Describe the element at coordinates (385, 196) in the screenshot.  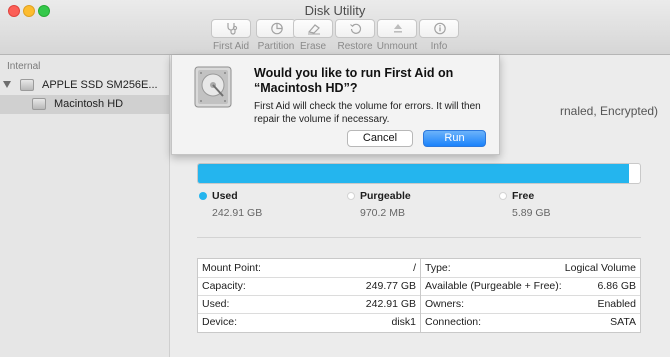
I see `legend-purgeable-label: Purgeable` at that location.